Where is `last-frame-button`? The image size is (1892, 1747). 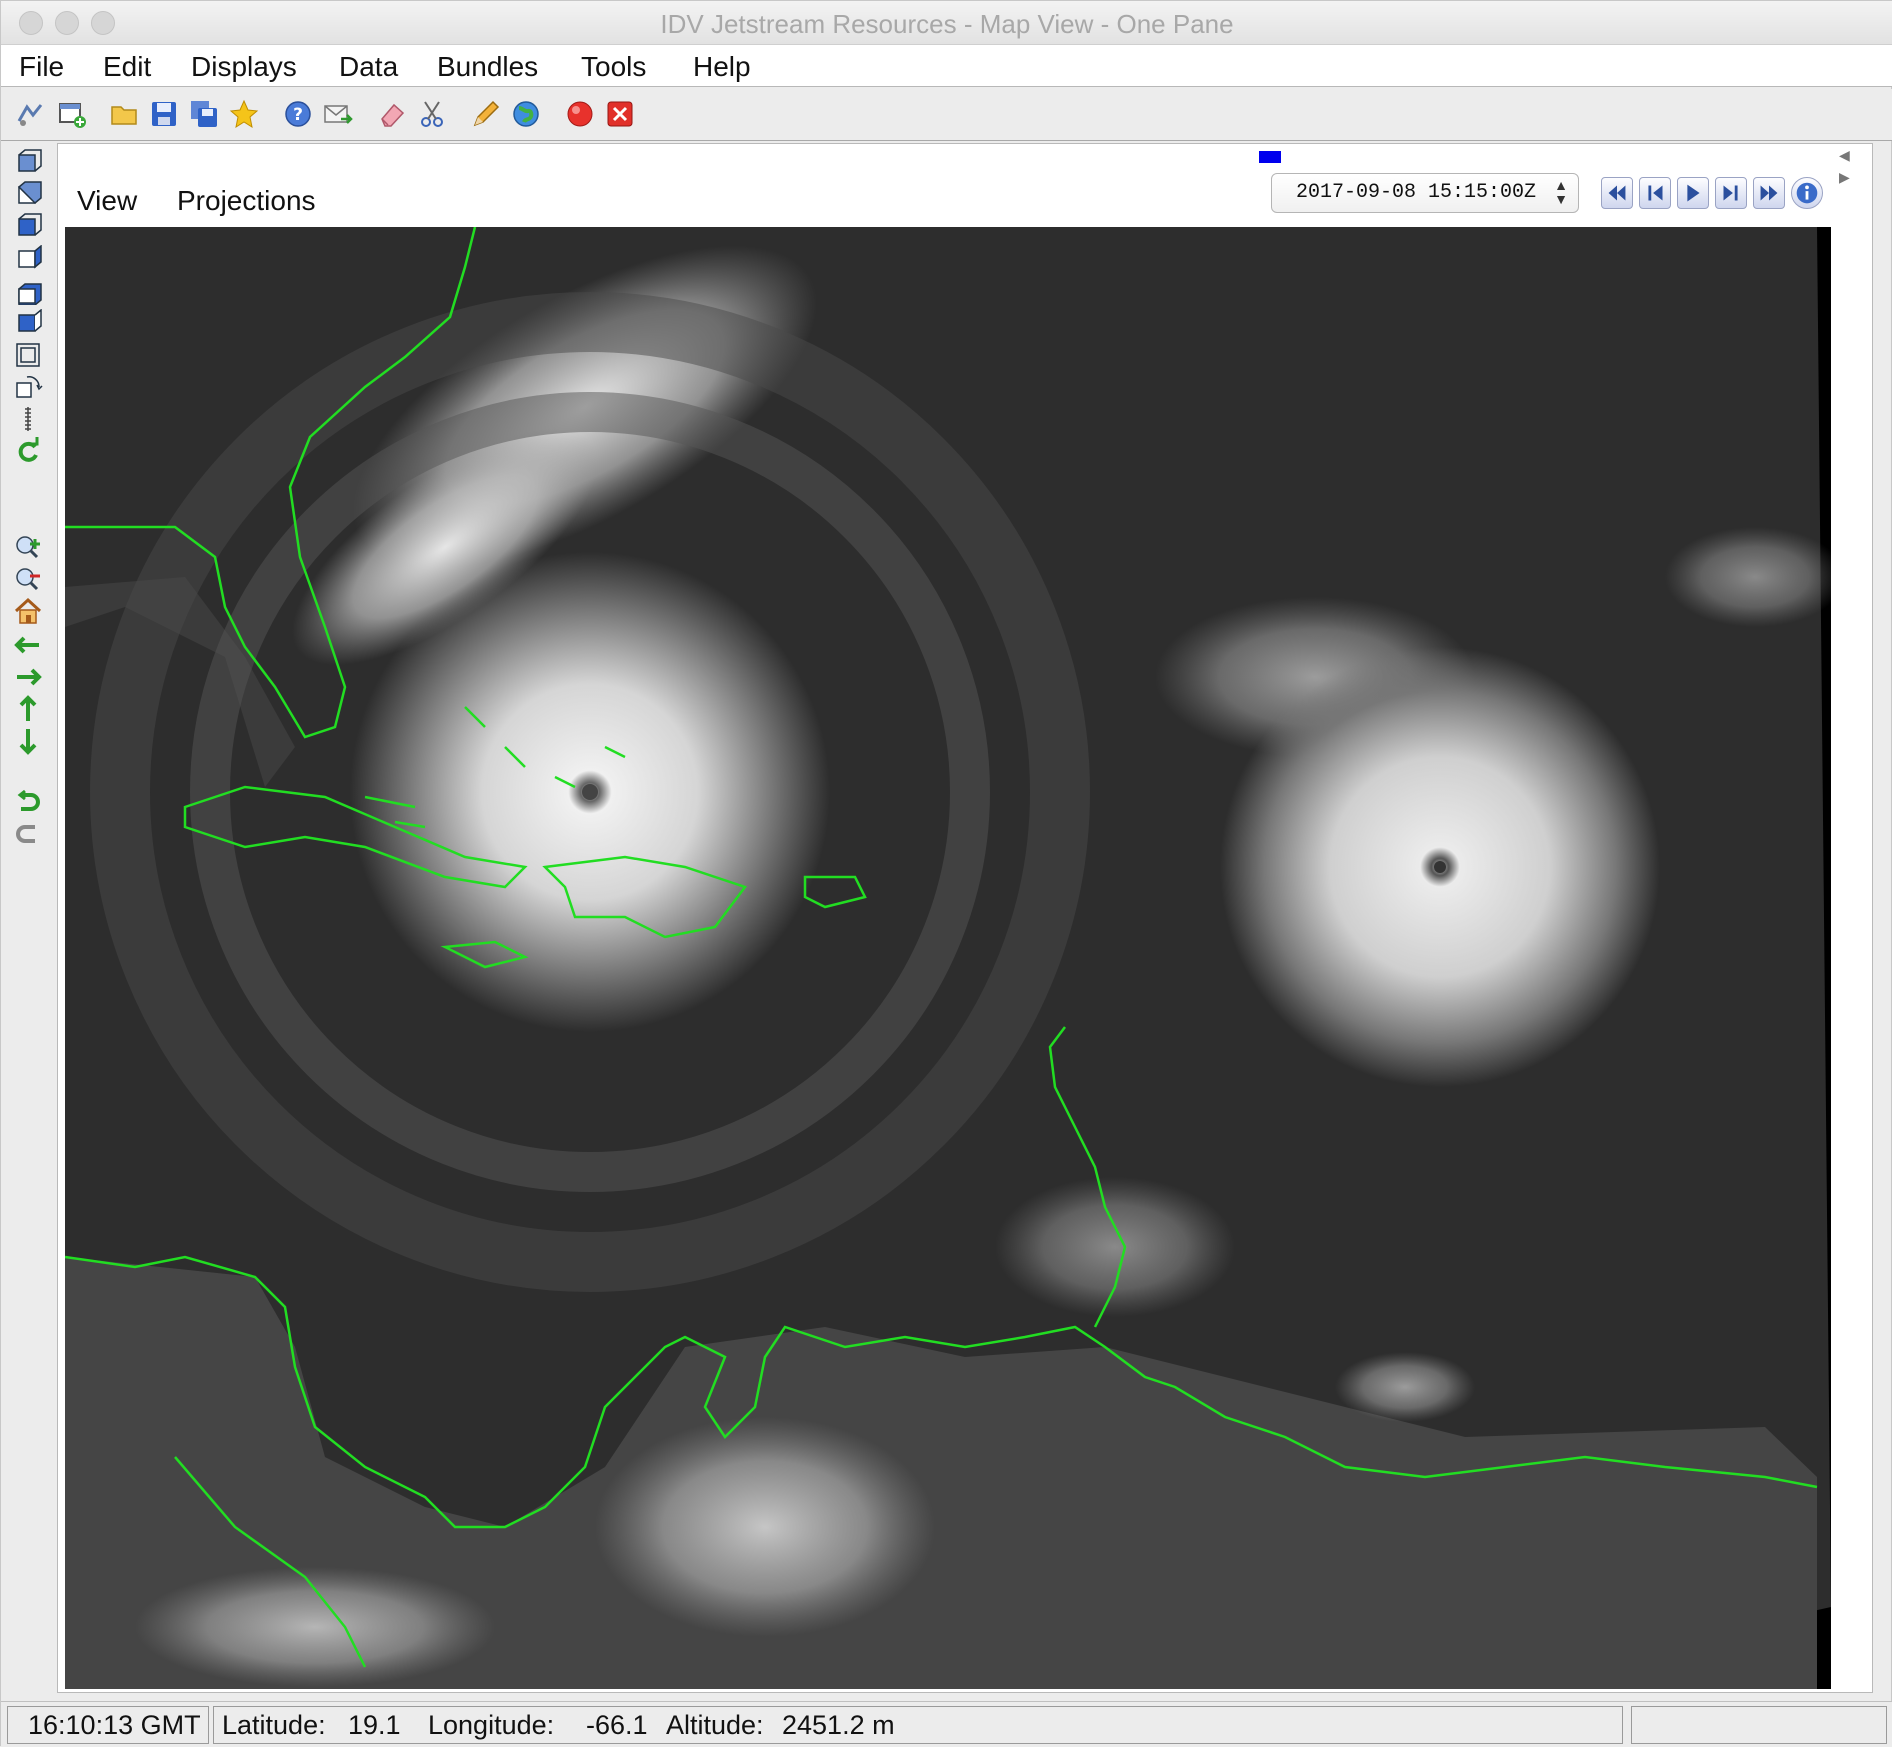 last-frame-button is located at coordinates (1769, 193).